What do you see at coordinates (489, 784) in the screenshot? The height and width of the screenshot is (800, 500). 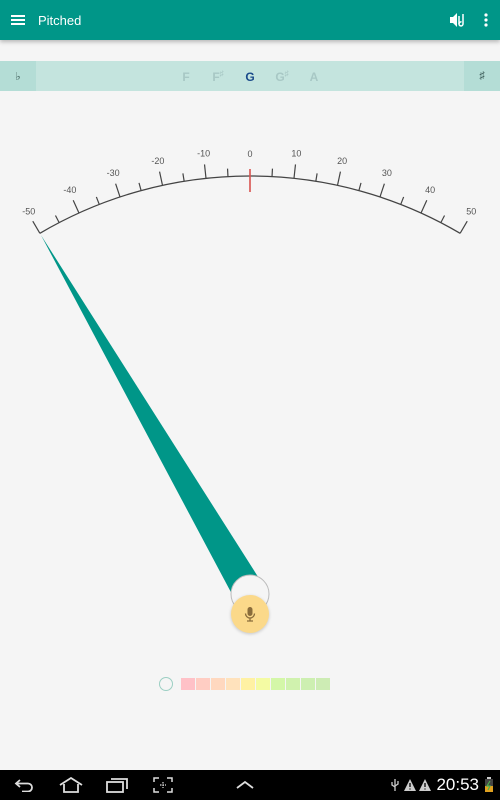 I see `battery-charging-icon` at bounding box center [489, 784].